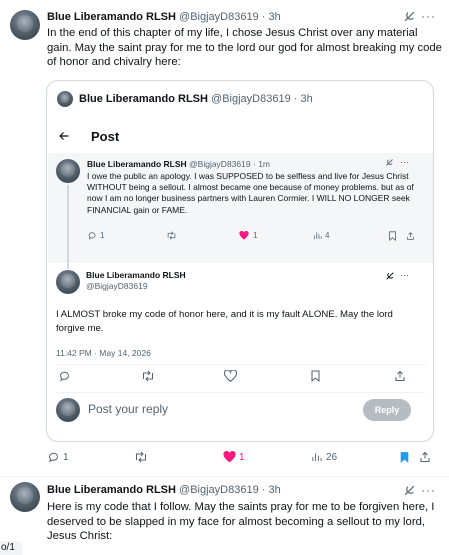 The width and height of the screenshot is (449, 555). Describe the element at coordinates (327, 235) in the screenshot. I see `view-count: 4` at that location.